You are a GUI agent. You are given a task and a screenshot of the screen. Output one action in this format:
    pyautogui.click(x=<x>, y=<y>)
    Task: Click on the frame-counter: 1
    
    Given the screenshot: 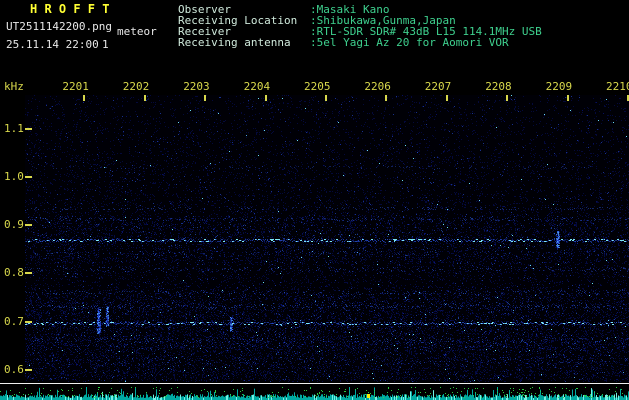 What is the action you would take?
    pyautogui.click(x=105, y=44)
    